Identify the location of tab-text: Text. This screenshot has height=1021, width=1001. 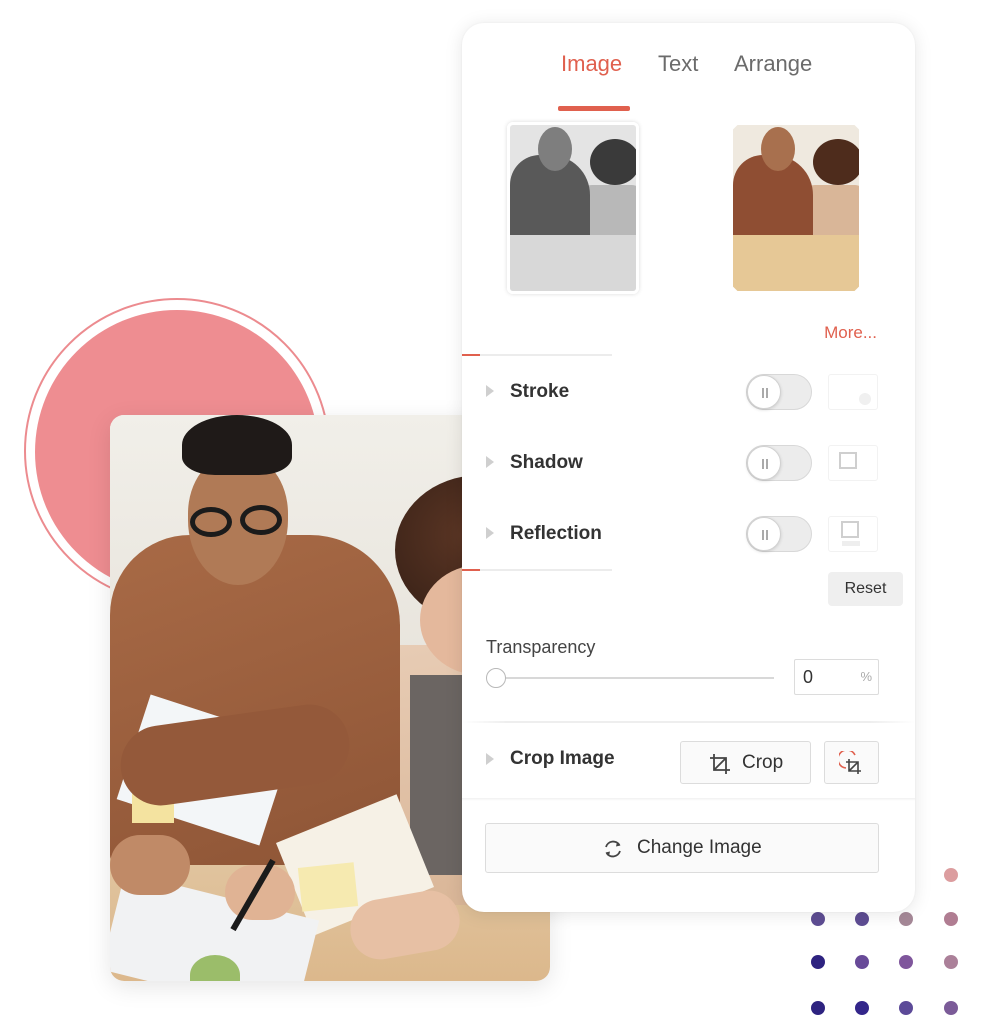
(678, 64).